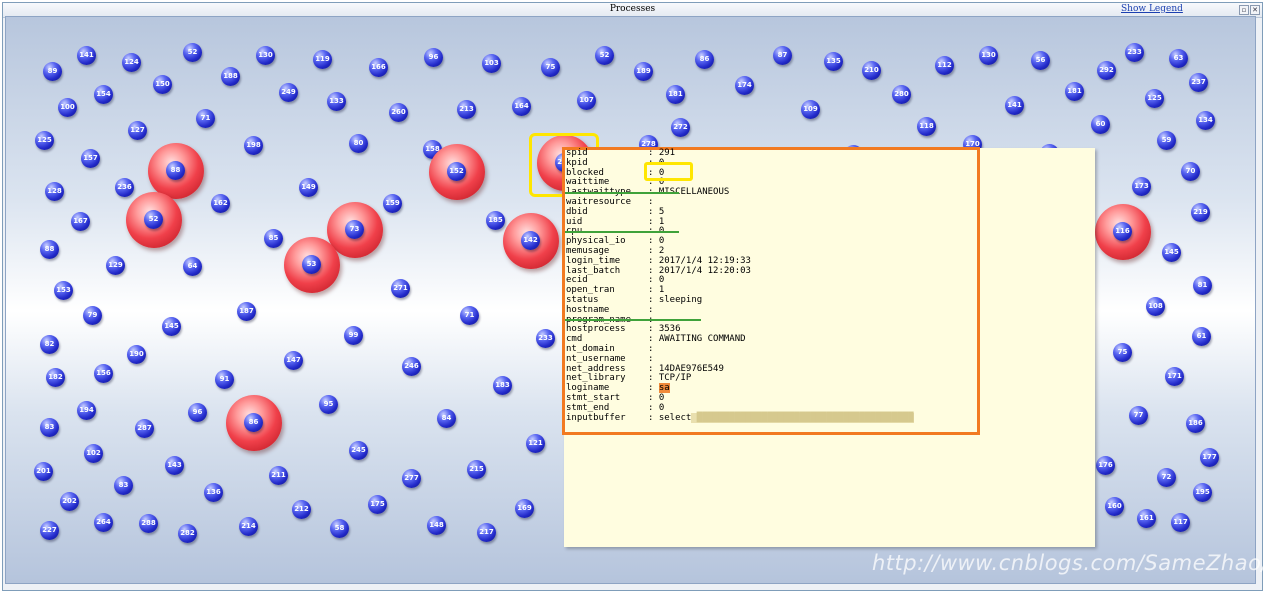 The image size is (1266, 594). Describe the element at coordinates (353, 335) in the screenshot. I see `process-node: 99` at that location.